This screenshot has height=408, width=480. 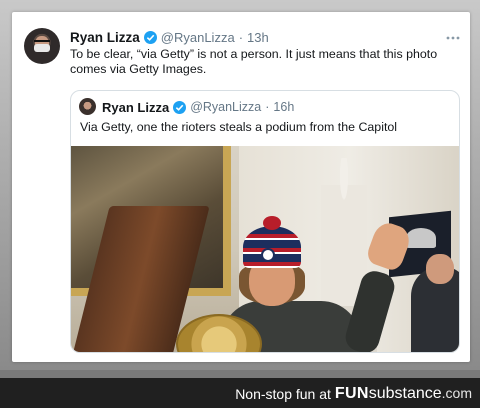 I want to click on brand-fun: FUN, so click(x=351, y=393).